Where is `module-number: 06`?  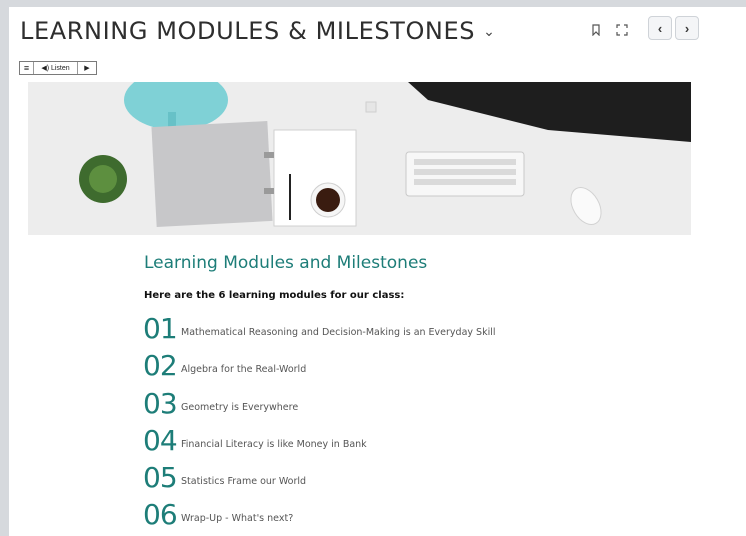 module-number: 06 is located at coordinates (160, 514).